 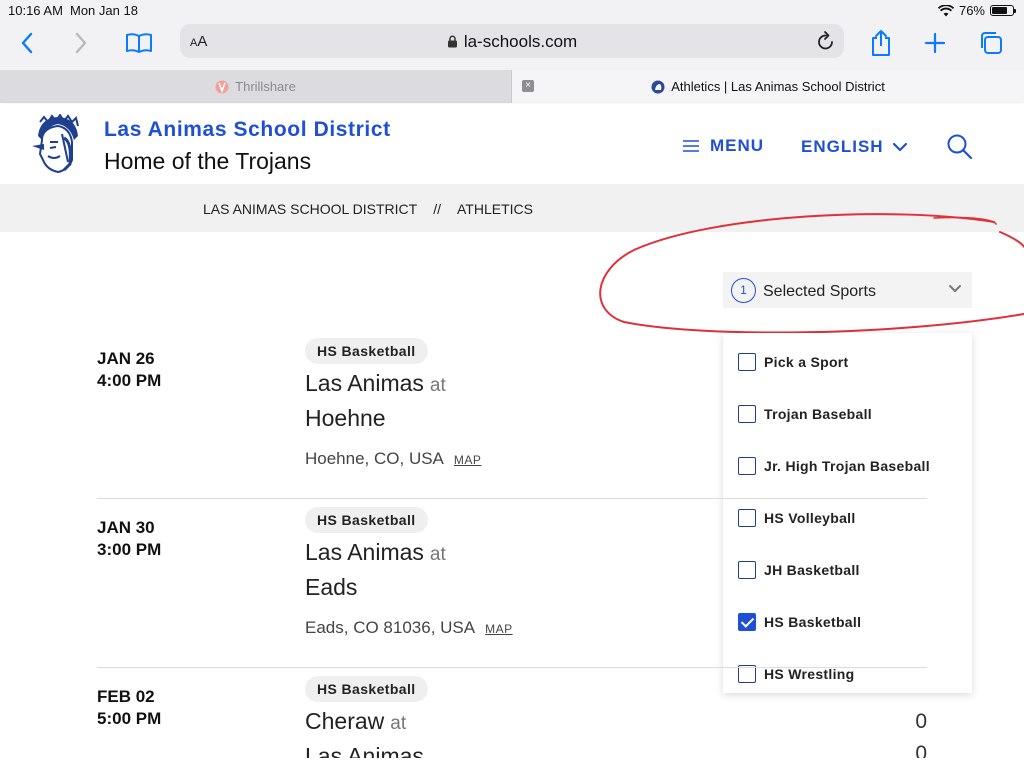 I want to click on option-label: Pick a Sport, so click(x=806, y=362).